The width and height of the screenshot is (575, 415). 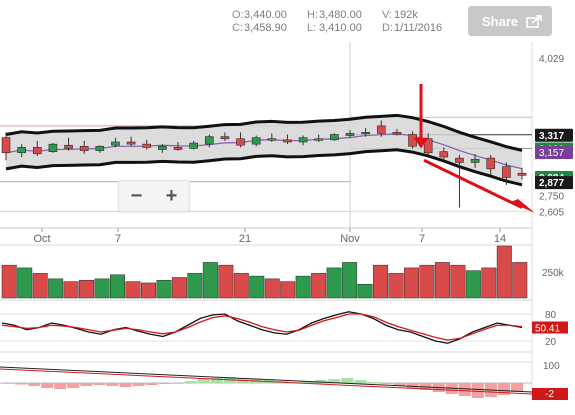 What do you see at coordinates (259, 15) in the screenshot?
I see `open-readout: O:3,440.00` at bounding box center [259, 15].